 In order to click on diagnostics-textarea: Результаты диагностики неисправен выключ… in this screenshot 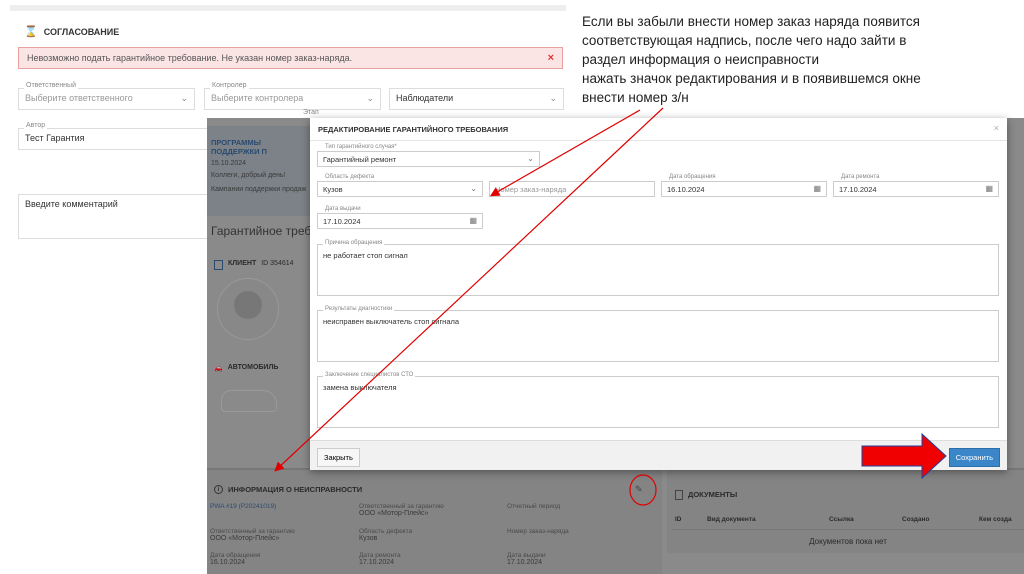, I will do `click(658, 334)`.